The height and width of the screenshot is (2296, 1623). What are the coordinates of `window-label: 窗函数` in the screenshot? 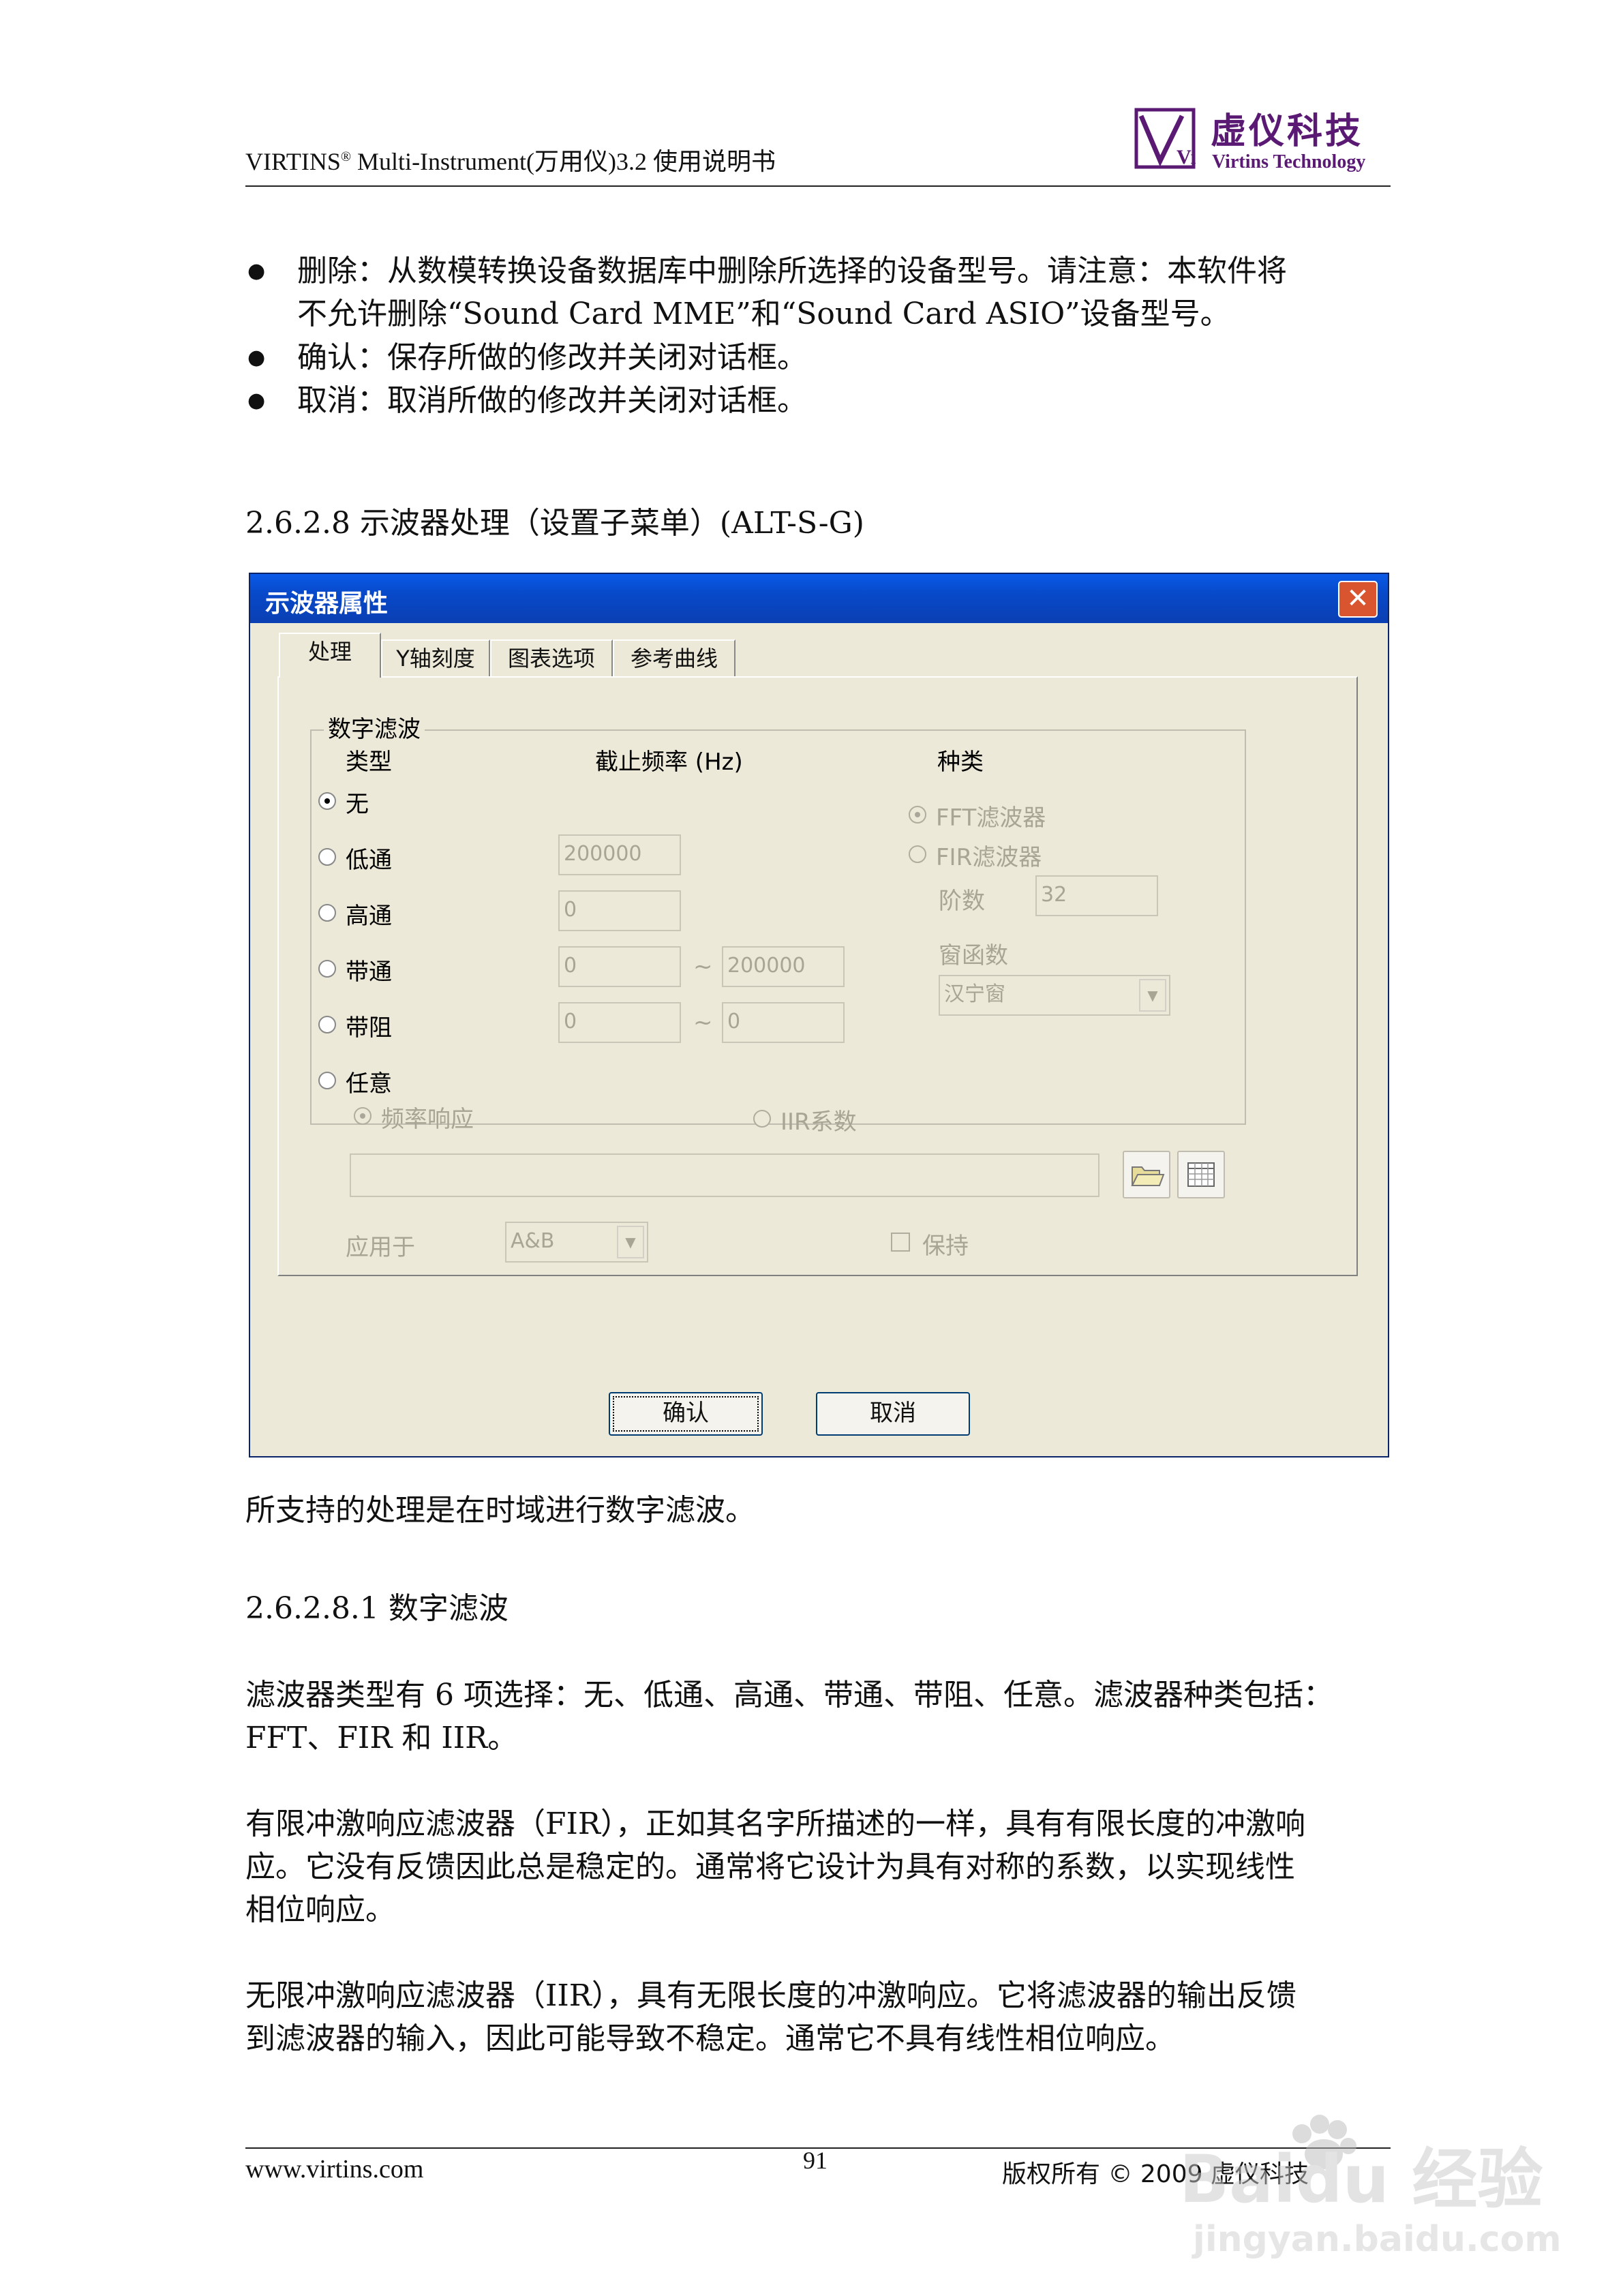 It's located at (973, 955).